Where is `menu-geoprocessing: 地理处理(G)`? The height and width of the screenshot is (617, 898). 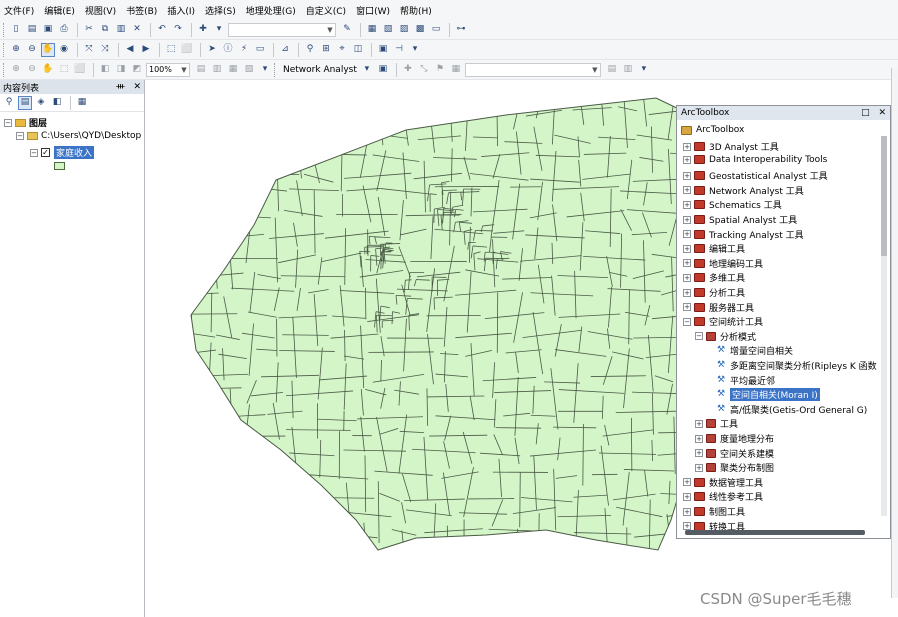
menu-geoprocessing: 地理处理(G) is located at coordinates (271, 10).